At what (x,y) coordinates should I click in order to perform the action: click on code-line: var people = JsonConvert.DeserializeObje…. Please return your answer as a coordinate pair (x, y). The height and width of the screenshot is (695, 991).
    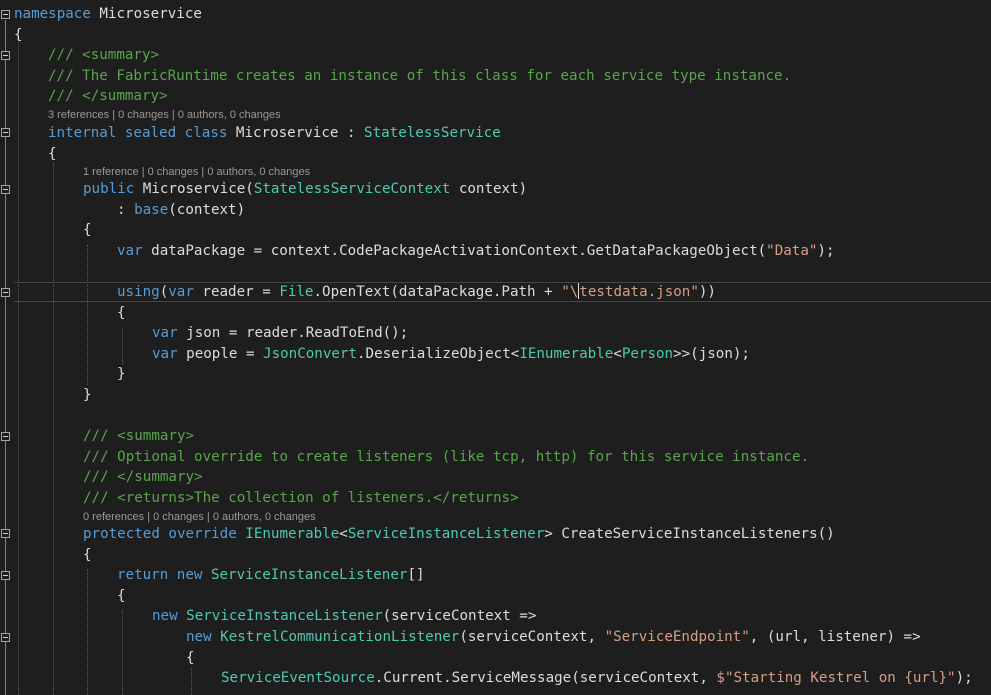
    Looking at the image, I should click on (451, 354).